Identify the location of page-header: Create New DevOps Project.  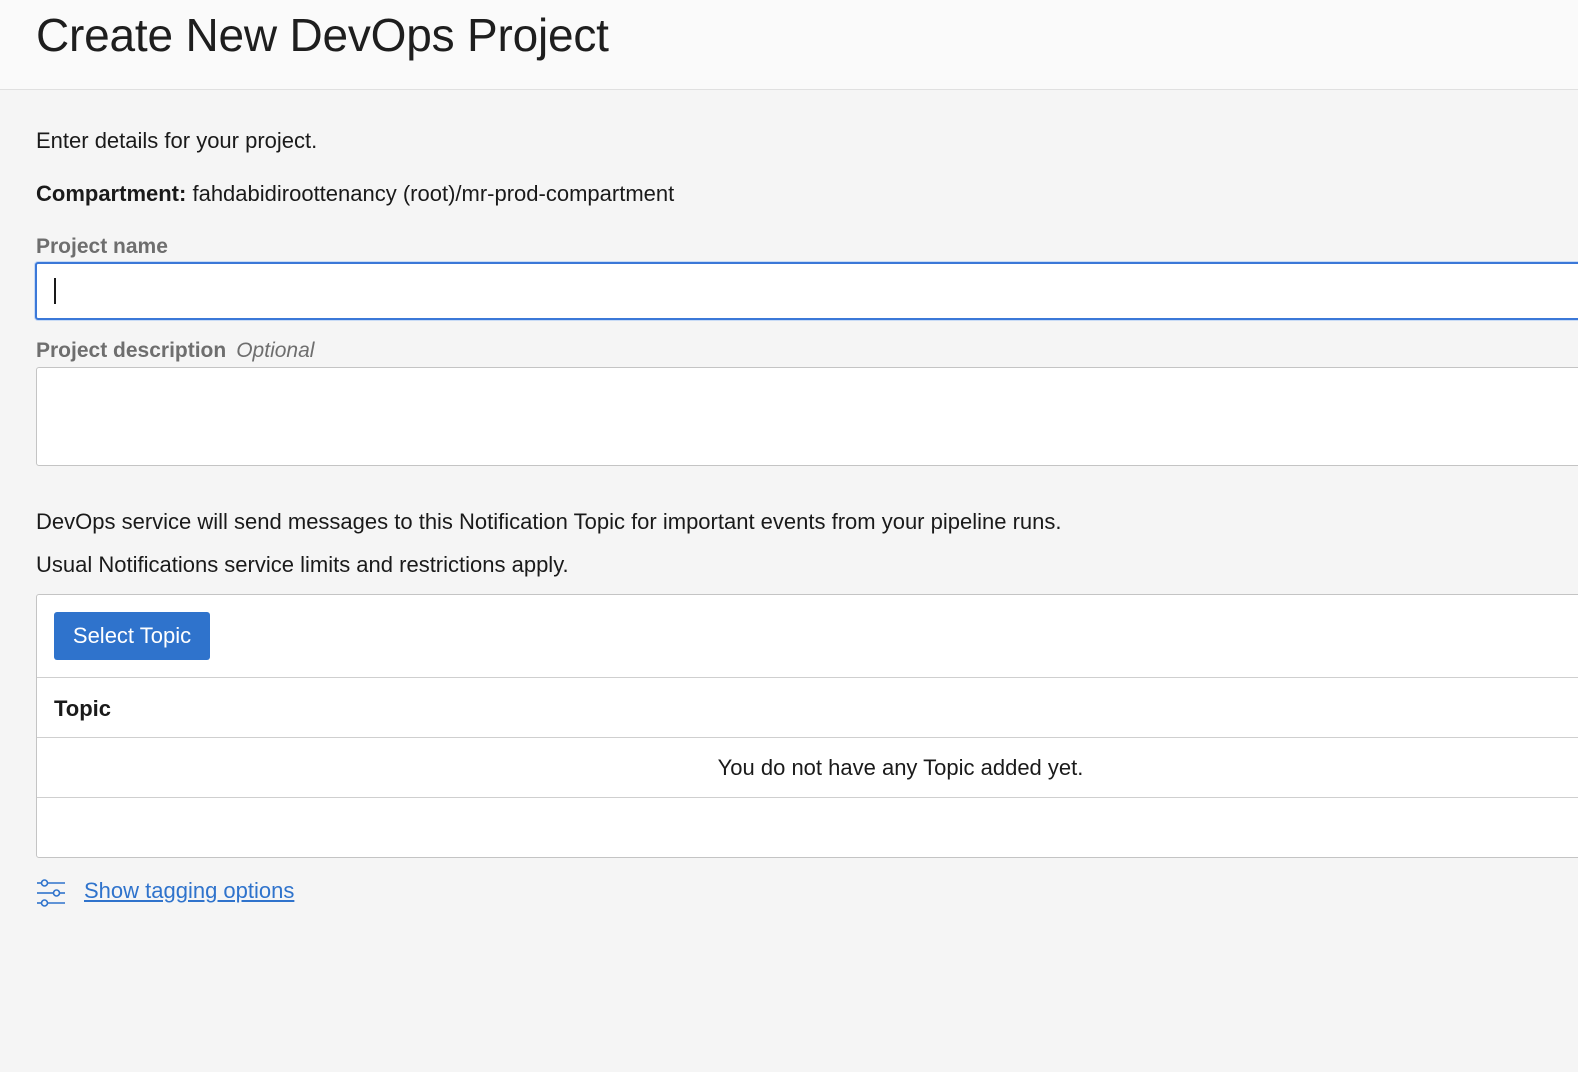
(789, 45).